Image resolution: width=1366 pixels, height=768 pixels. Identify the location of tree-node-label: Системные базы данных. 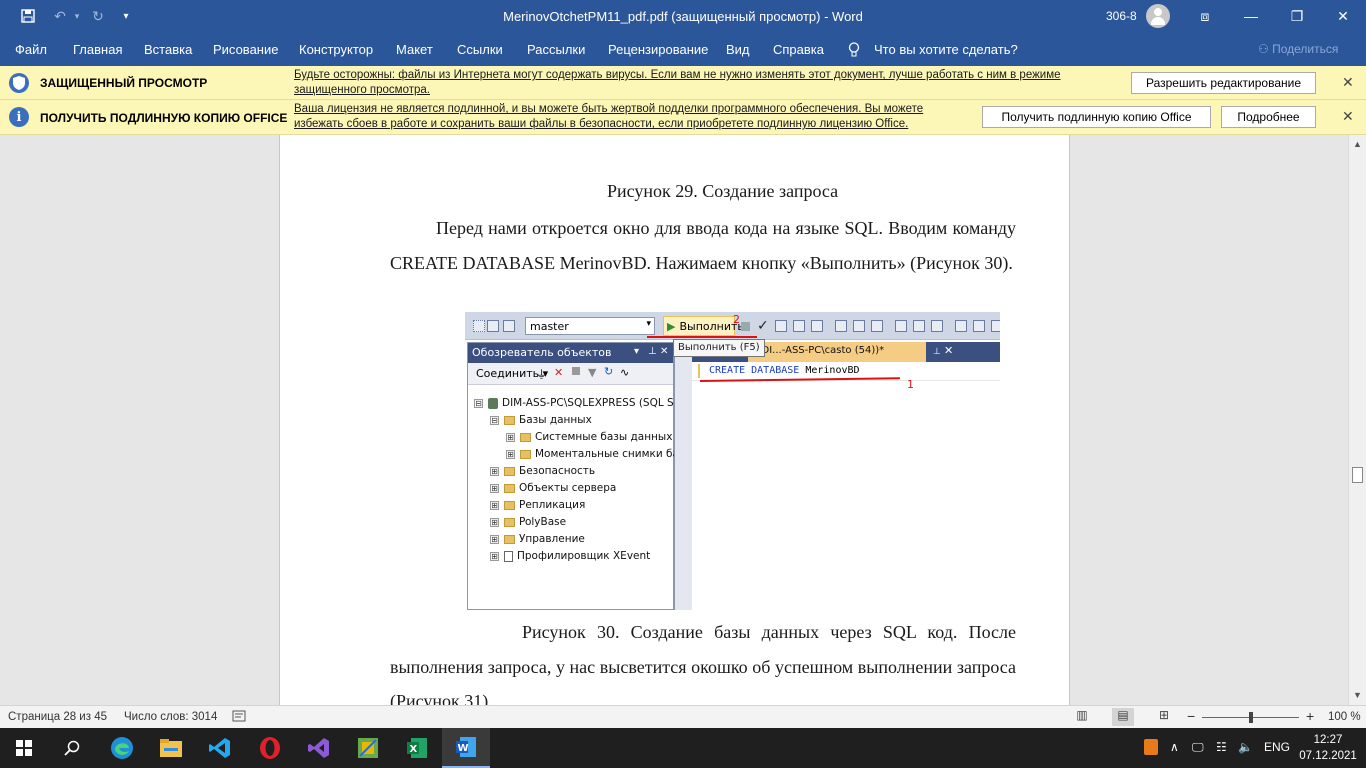
(604, 437).